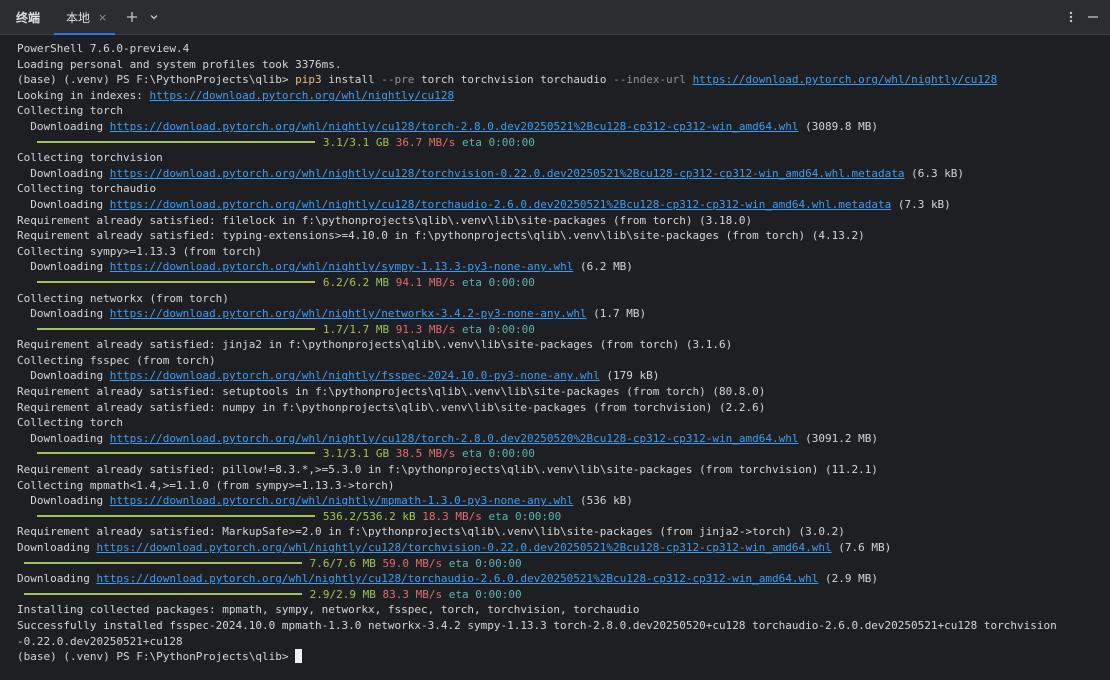 This screenshot has width=1110, height=680. I want to click on command-flag: --index-url, so click(649, 80).